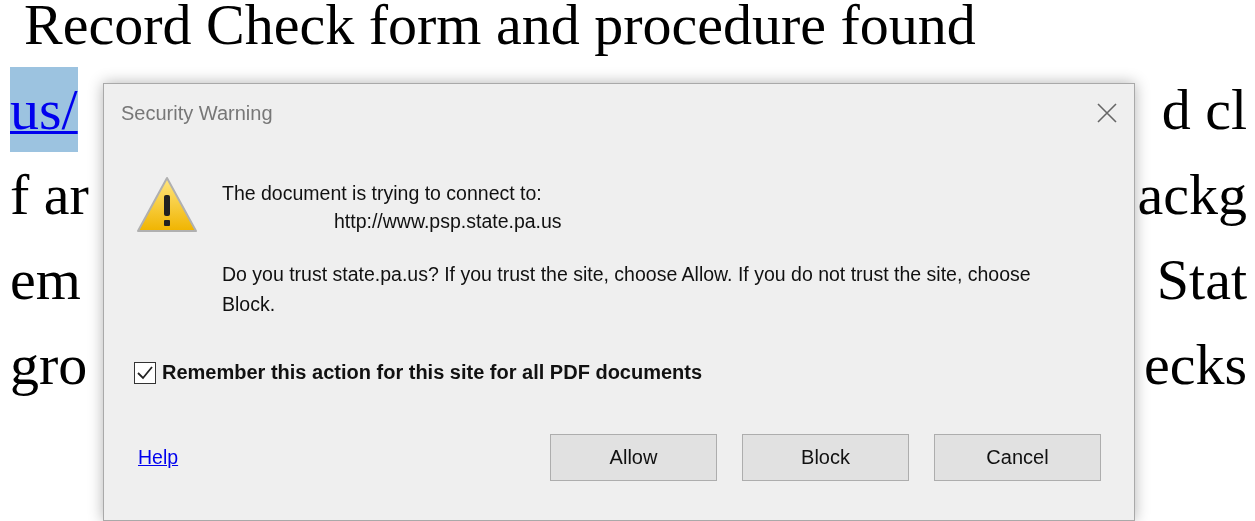  I want to click on remember-checkbox, so click(145, 372).